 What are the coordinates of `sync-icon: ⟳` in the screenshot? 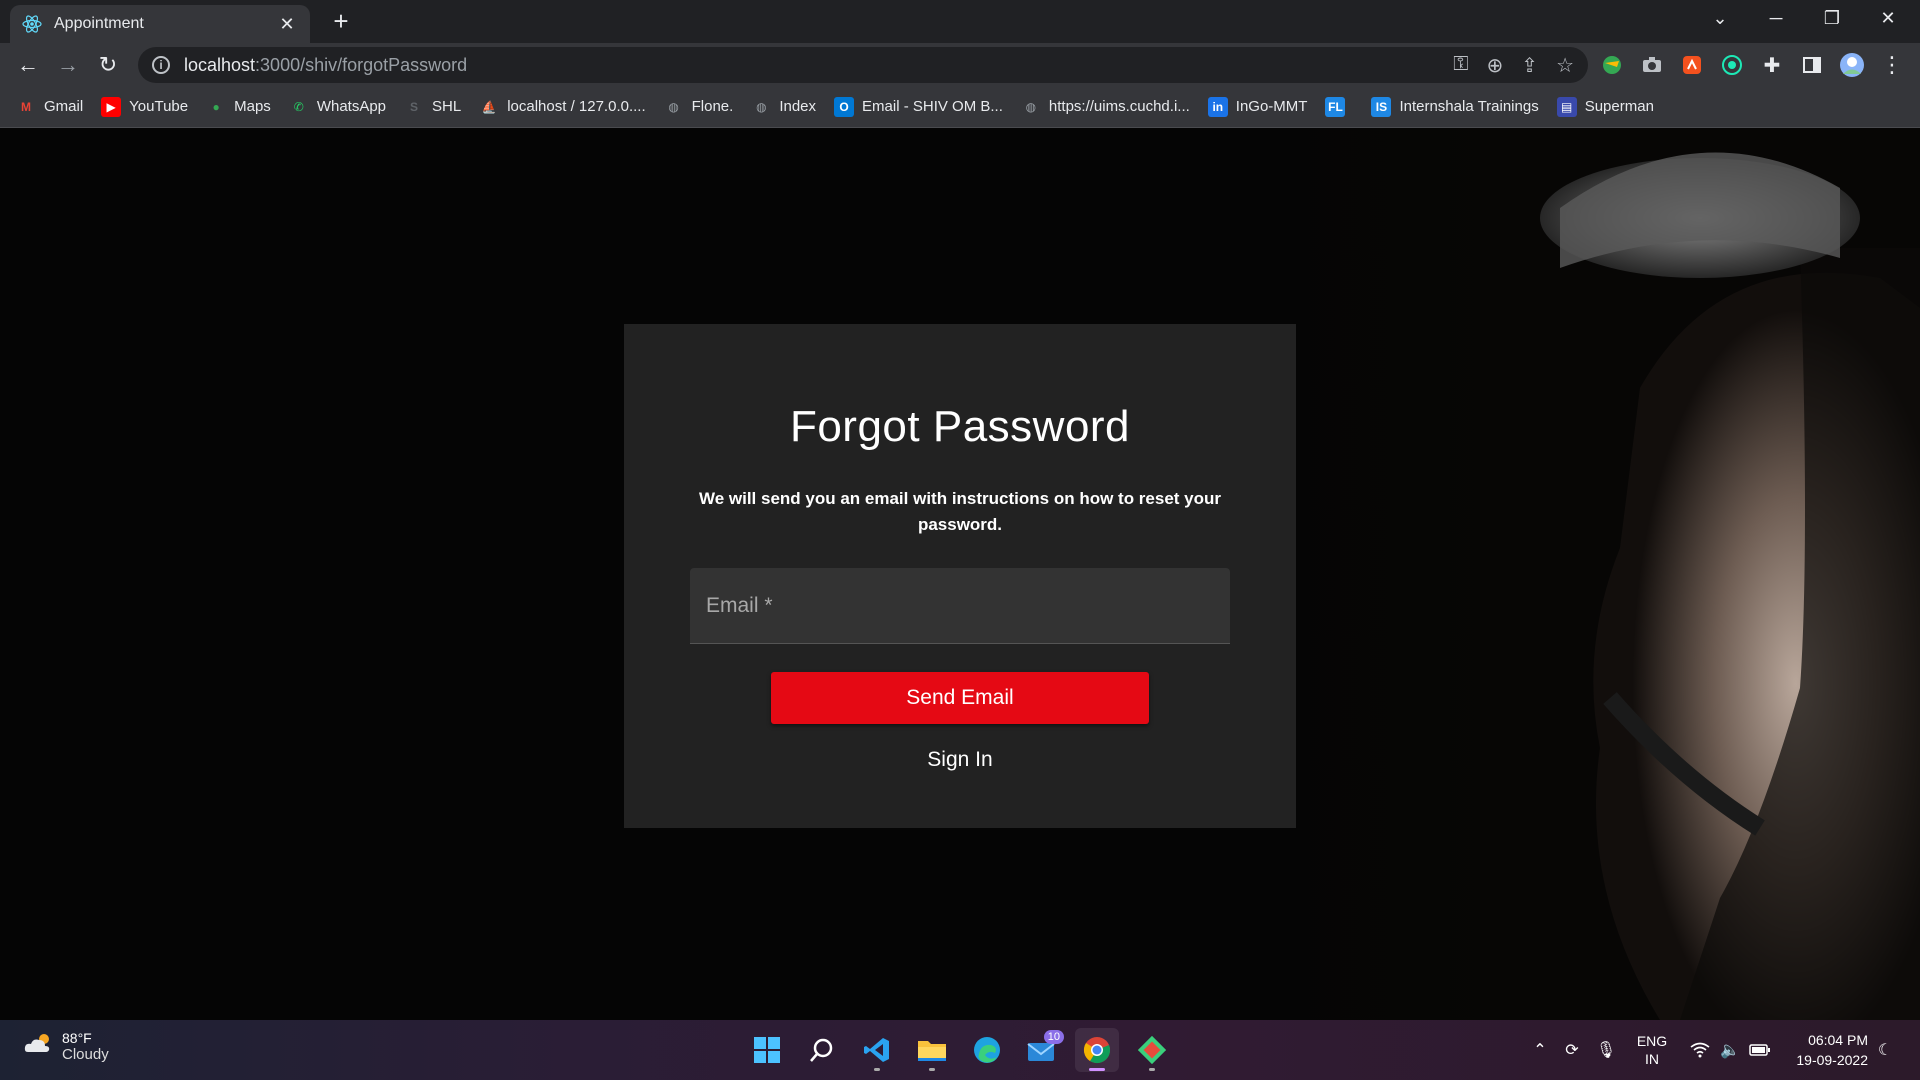 It's located at (1572, 1050).